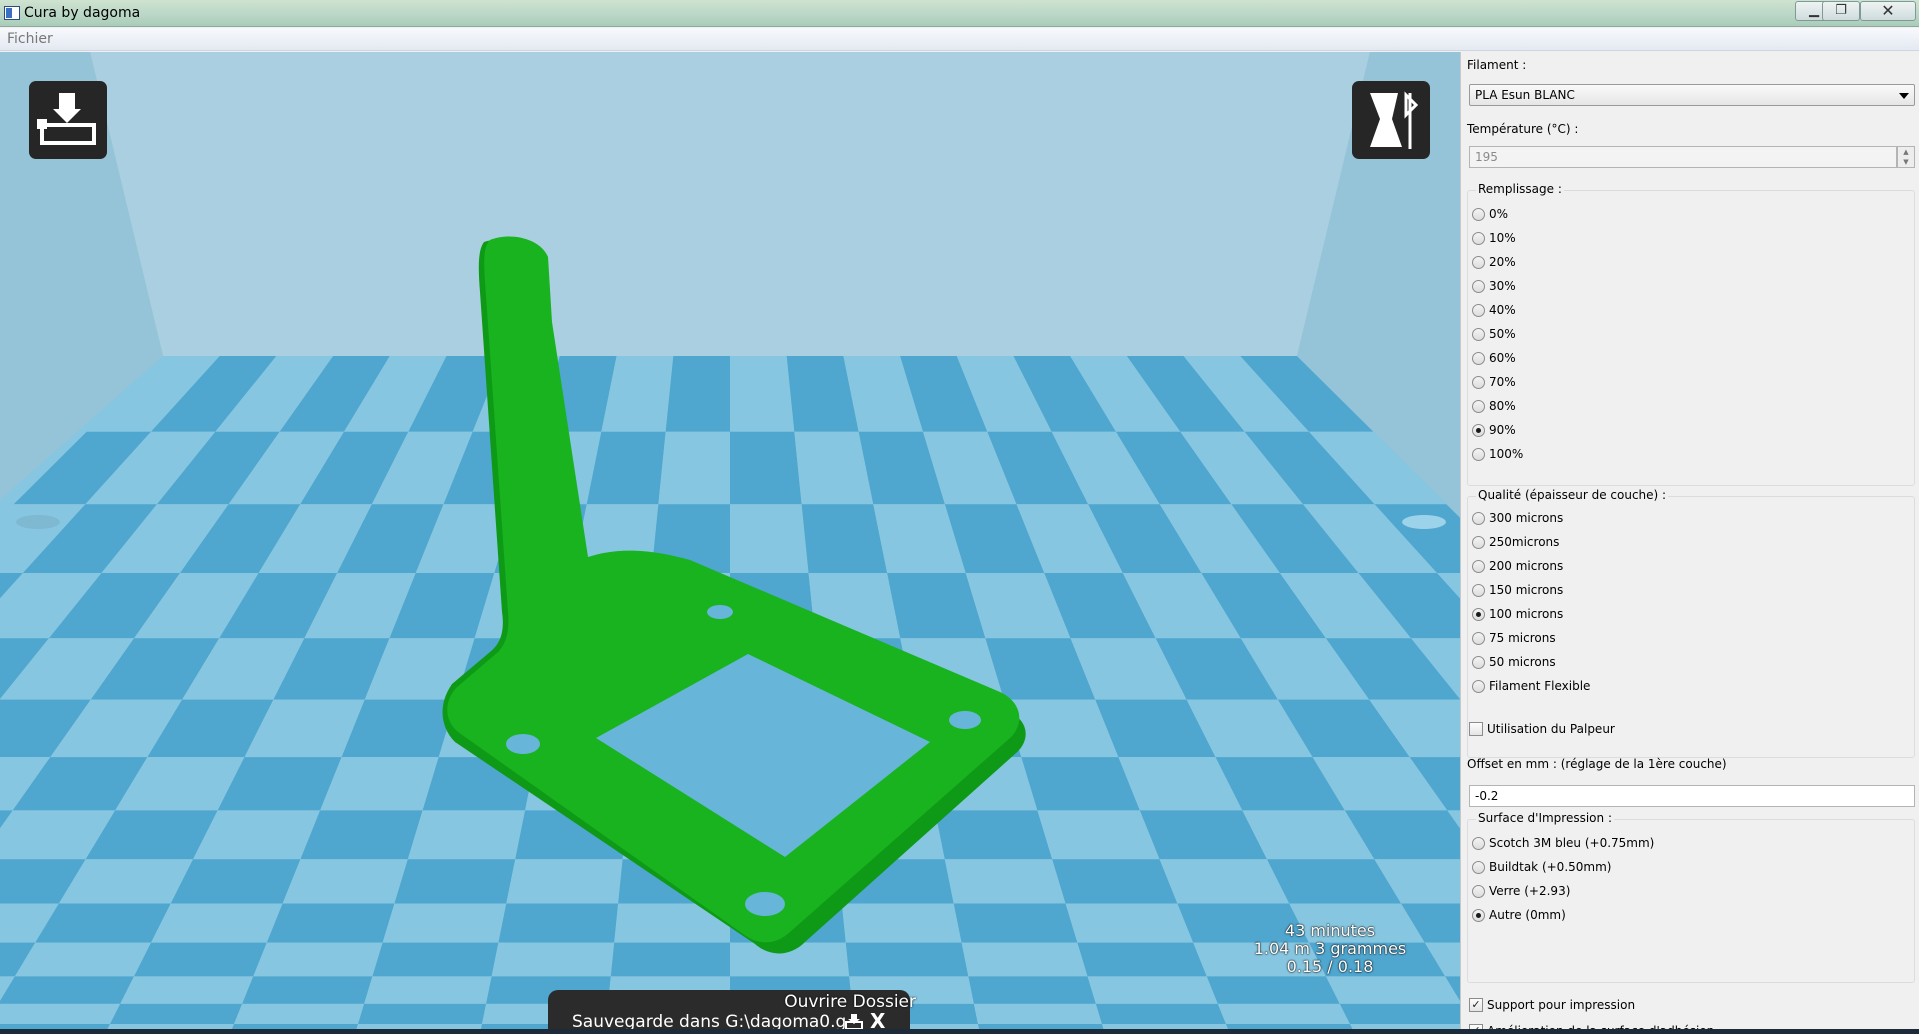 The height and width of the screenshot is (1034, 1919). I want to click on infill-option: 100%, so click(1497, 454).